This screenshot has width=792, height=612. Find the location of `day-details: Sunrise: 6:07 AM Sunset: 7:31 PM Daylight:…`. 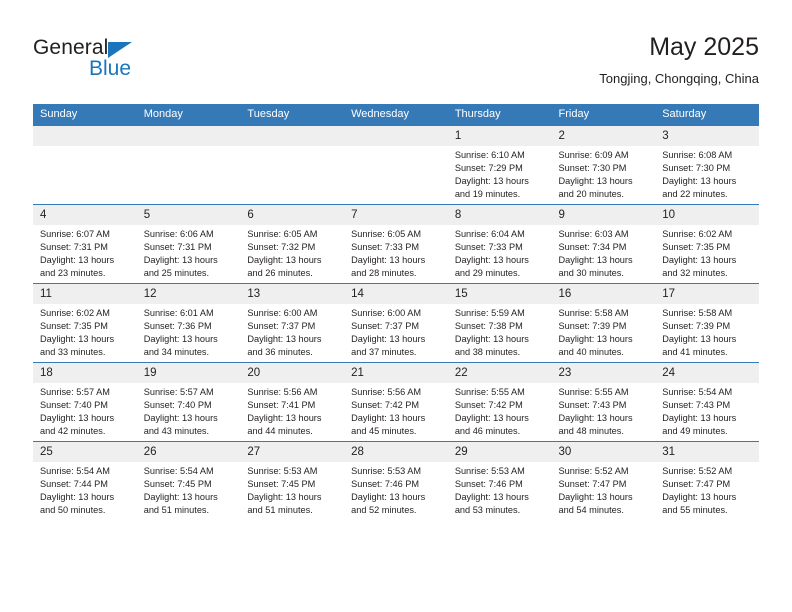

day-details: Sunrise: 6:07 AM Sunset: 7:31 PM Daylight:… is located at coordinates (85, 252).